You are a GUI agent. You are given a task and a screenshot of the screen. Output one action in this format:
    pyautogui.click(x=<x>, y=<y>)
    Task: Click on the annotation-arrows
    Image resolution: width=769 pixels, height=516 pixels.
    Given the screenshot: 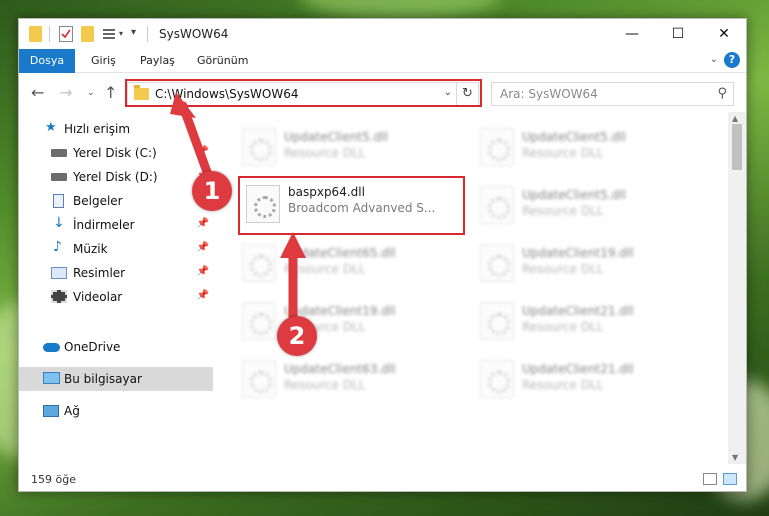 What is the action you would take?
    pyautogui.click(x=238, y=209)
    